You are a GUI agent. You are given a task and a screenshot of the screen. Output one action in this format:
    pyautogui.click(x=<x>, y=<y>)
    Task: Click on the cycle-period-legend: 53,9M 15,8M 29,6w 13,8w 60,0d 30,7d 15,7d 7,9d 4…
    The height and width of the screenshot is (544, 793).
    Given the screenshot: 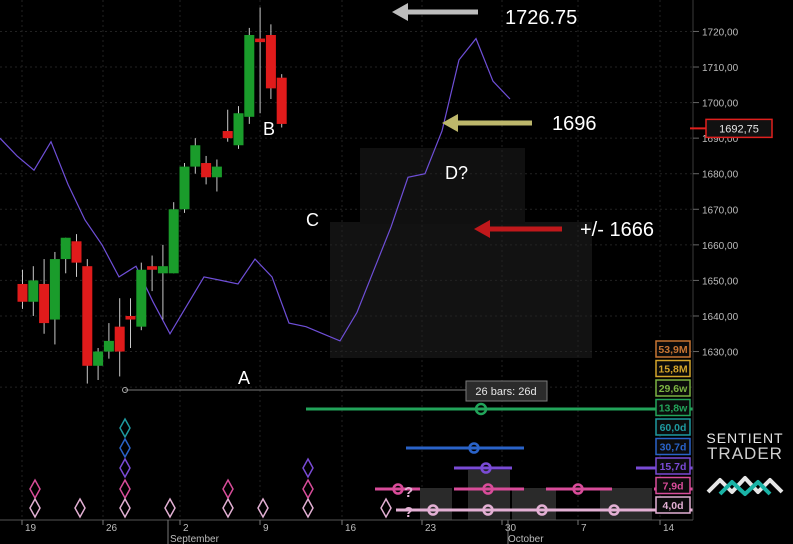 What is the action you would take?
    pyautogui.click(x=673, y=427)
    